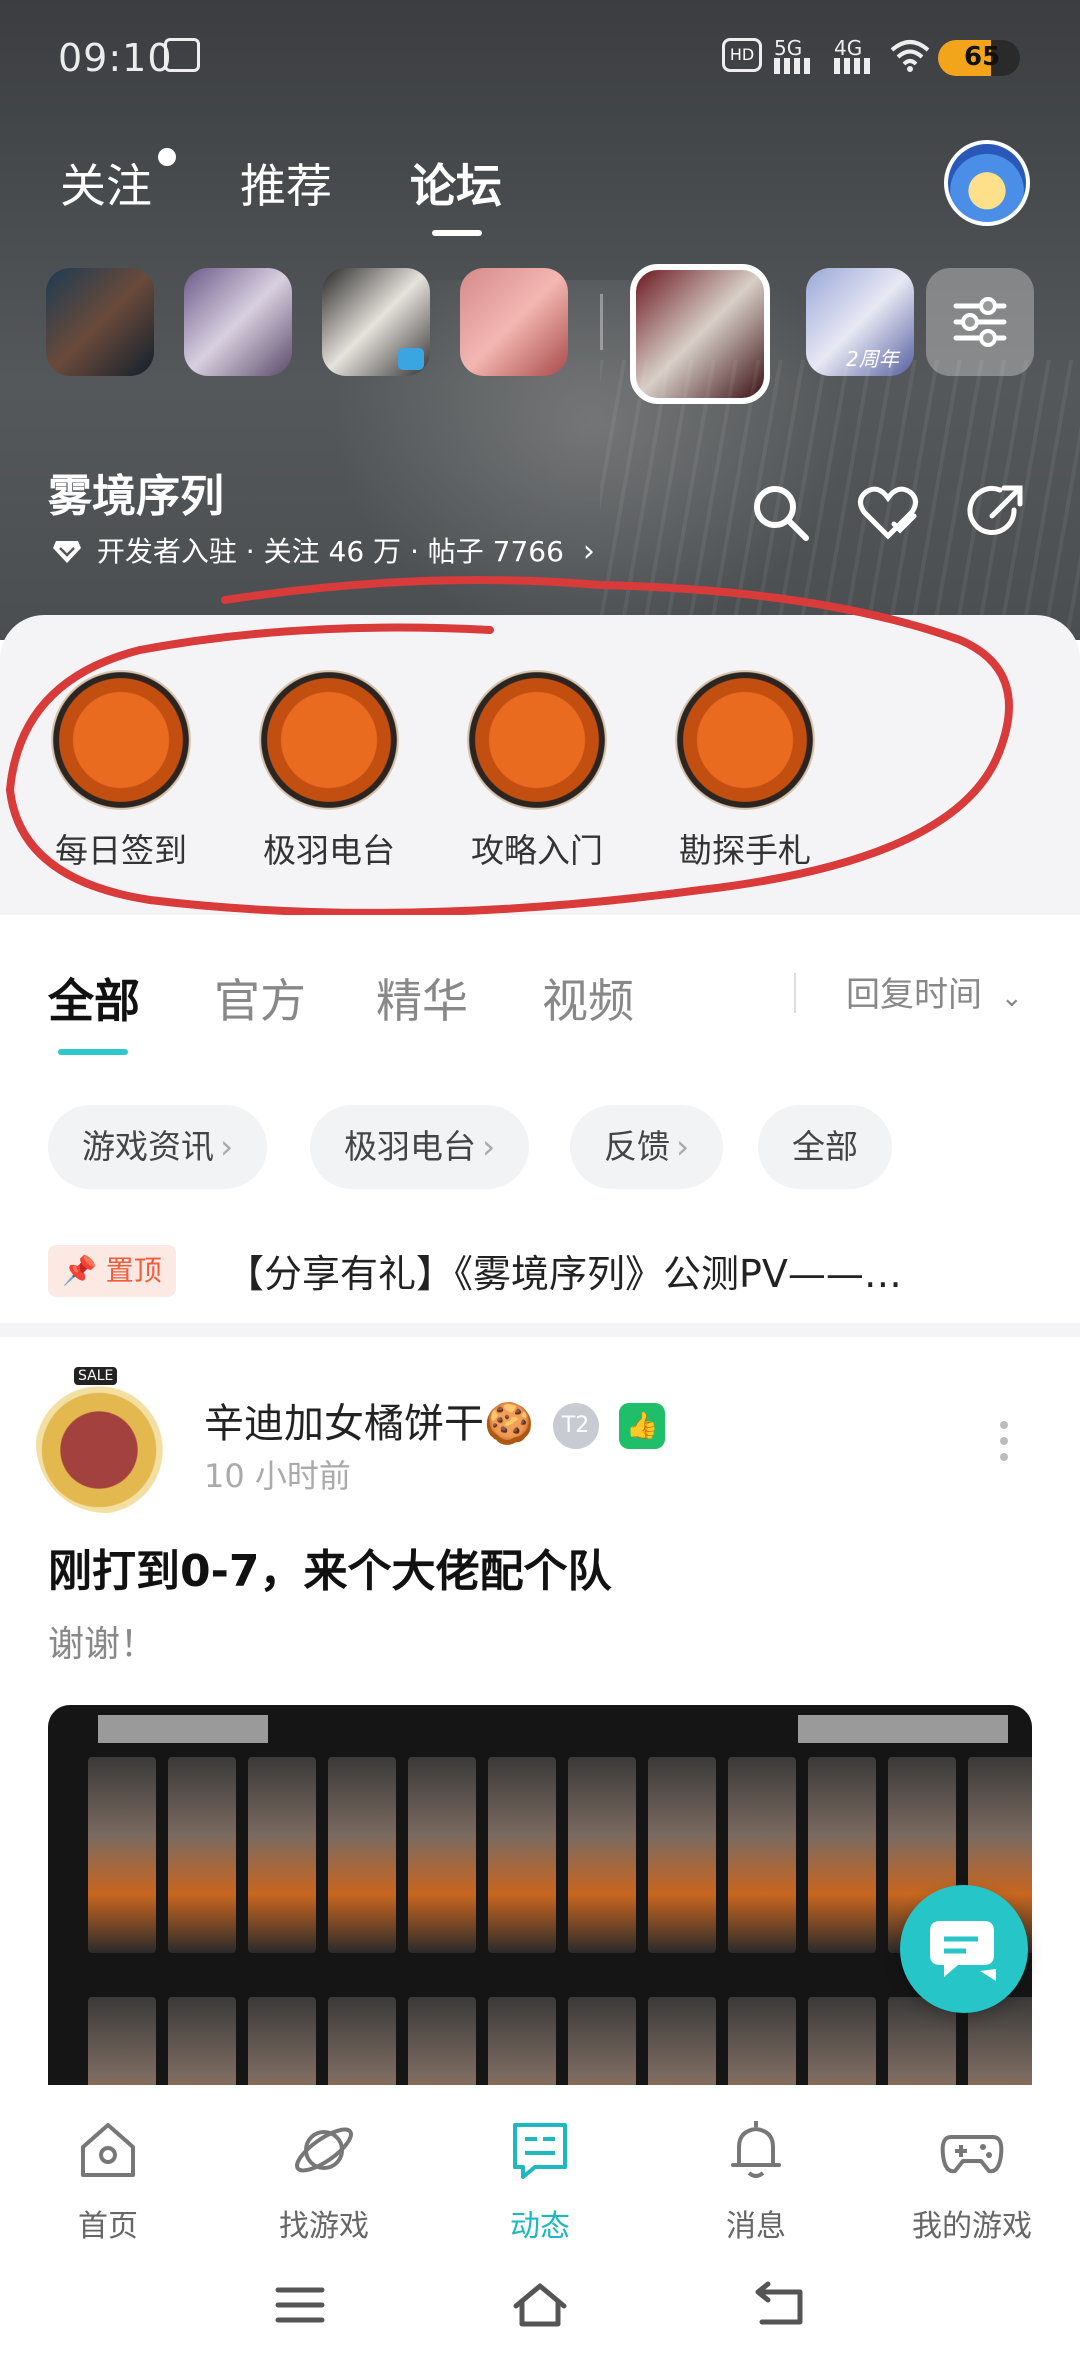 The image size is (1080, 2376). Describe the element at coordinates (108, 2226) in the screenshot. I see `nav-label: 首页` at that location.